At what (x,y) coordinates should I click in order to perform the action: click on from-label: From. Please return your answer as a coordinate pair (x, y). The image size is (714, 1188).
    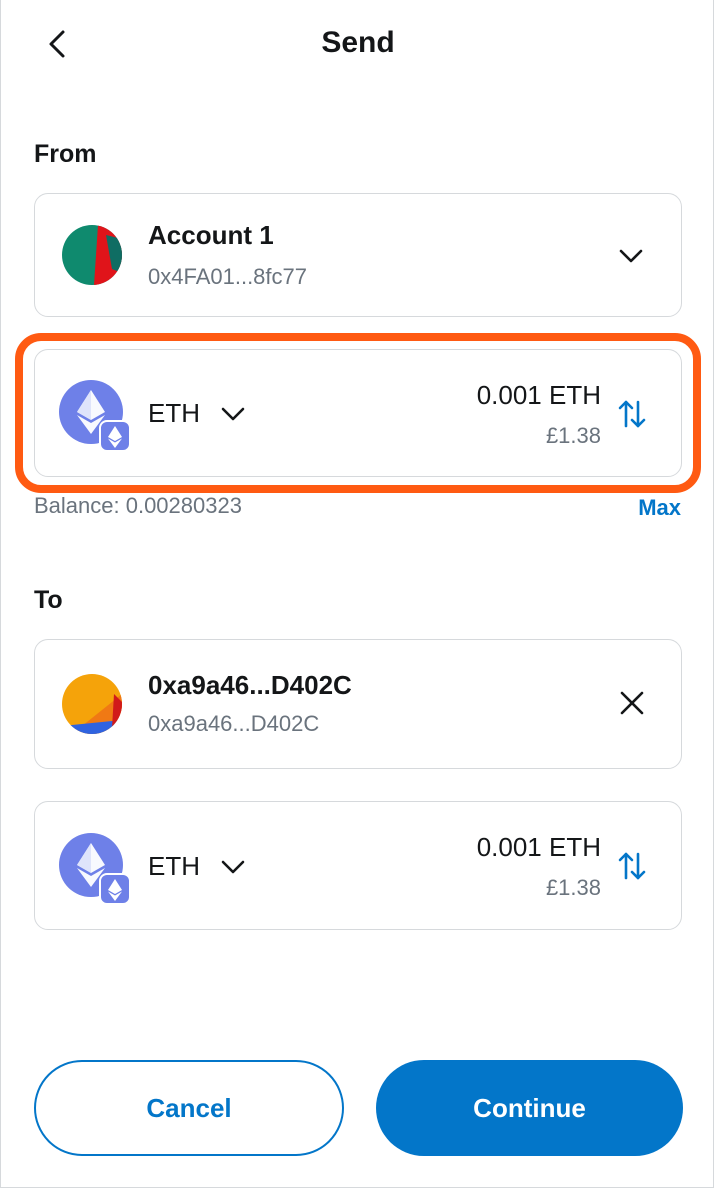
    Looking at the image, I should click on (65, 154).